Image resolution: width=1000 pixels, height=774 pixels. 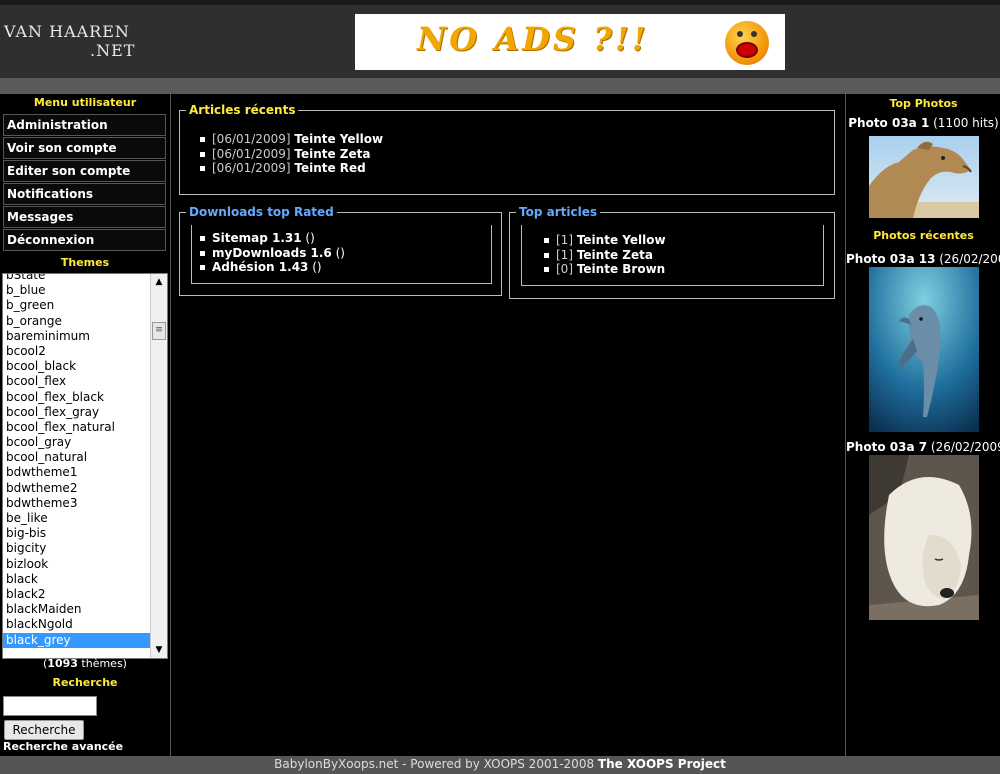 What do you see at coordinates (344, 238) in the screenshot?
I see `list-item: Sitemap 1.31 ()` at bounding box center [344, 238].